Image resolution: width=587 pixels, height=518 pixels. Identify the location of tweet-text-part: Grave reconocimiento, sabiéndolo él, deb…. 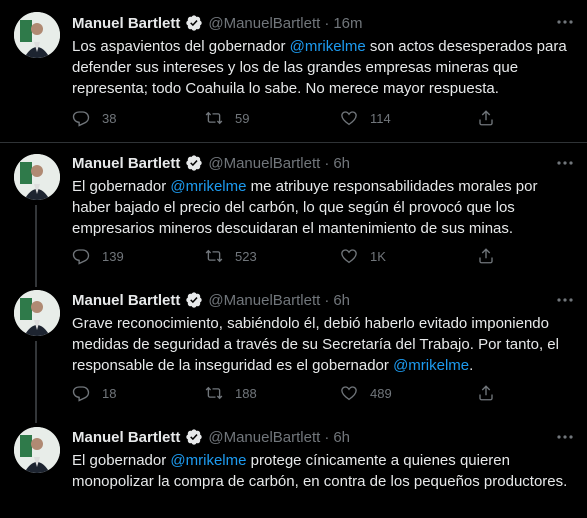
(315, 344).